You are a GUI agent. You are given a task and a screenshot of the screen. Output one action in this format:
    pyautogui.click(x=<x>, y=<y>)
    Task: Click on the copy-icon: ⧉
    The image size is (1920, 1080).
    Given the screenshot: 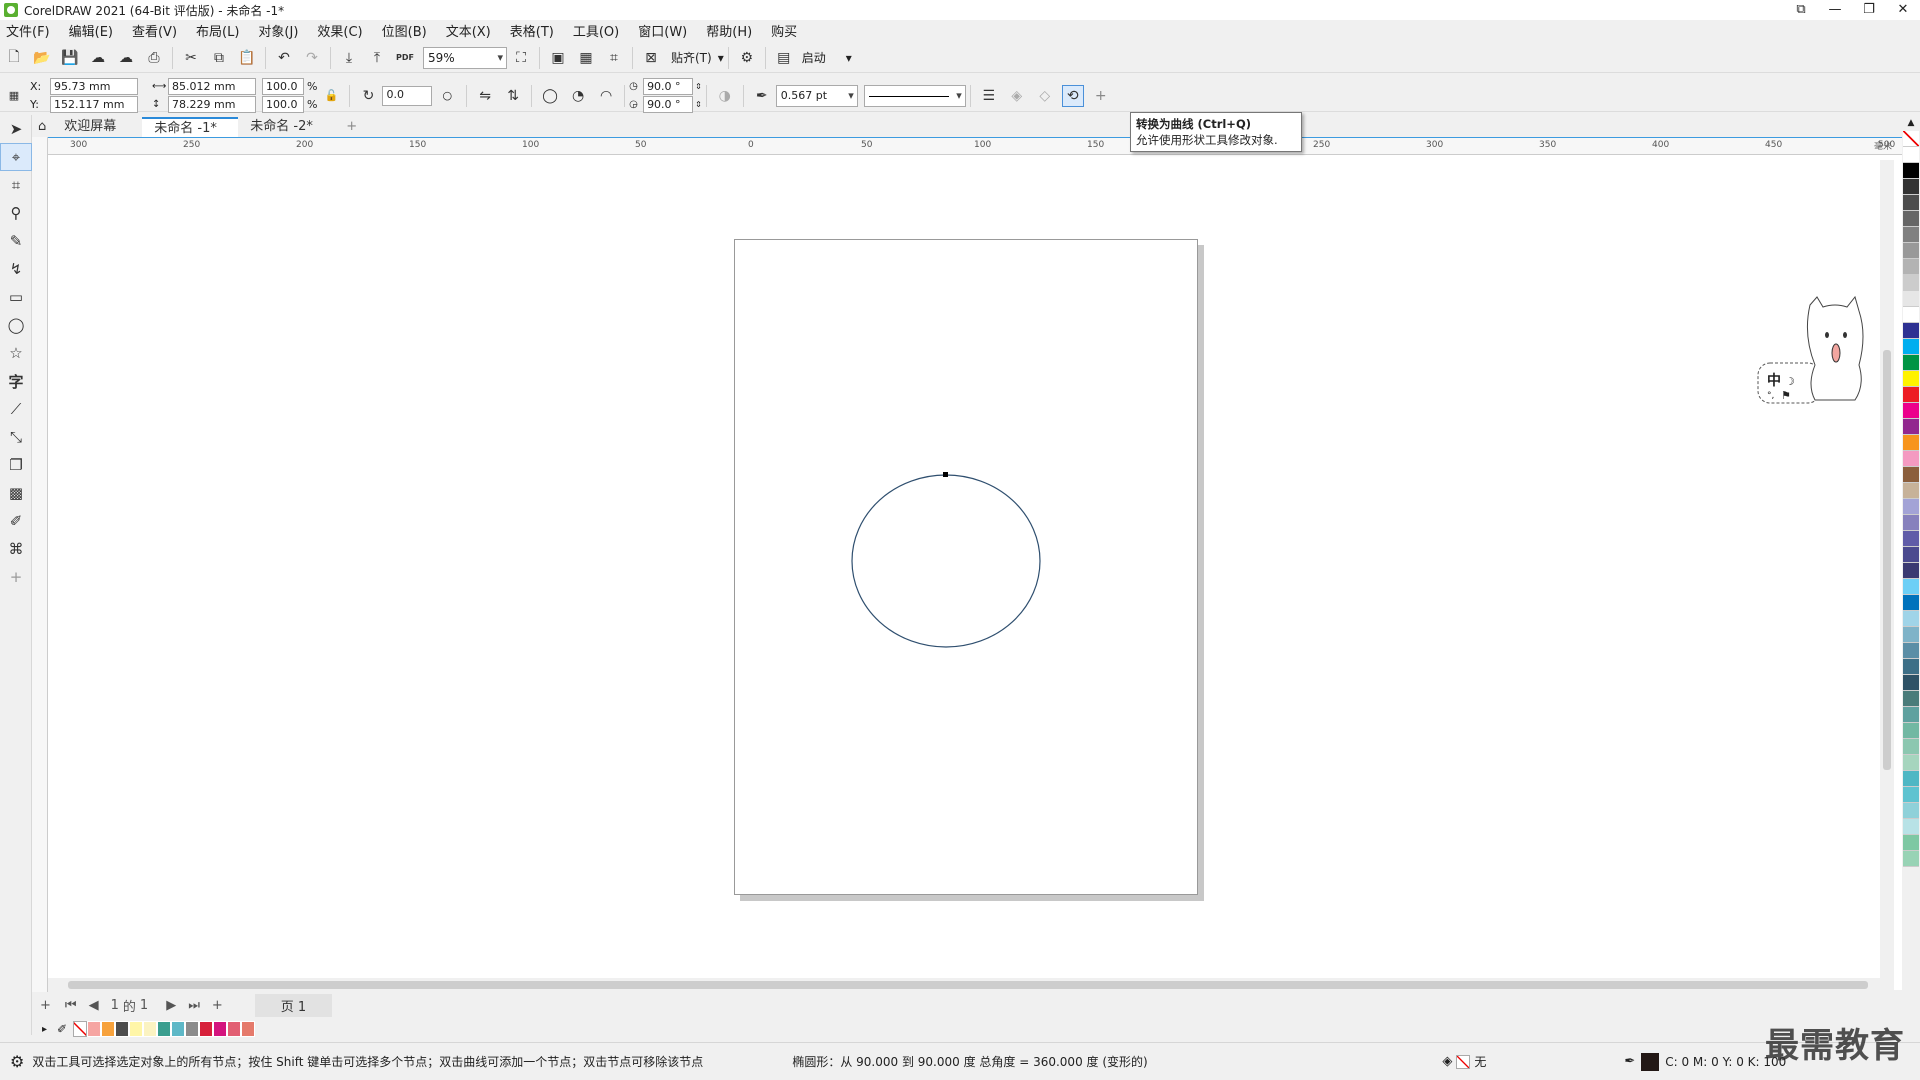 What is the action you would take?
    pyautogui.click(x=219, y=58)
    